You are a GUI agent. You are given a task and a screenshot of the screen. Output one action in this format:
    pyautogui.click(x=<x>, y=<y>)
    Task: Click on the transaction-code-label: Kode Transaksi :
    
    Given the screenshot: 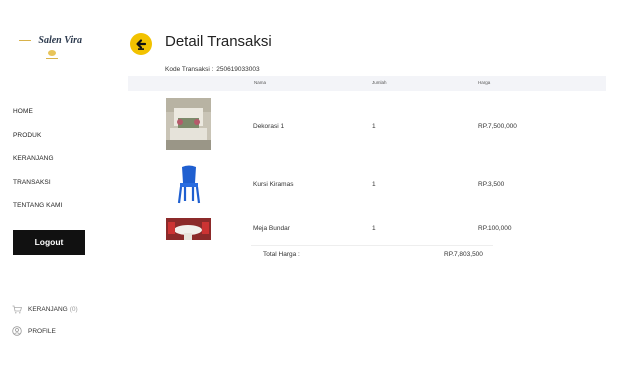 What is the action you would take?
    pyautogui.click(x=189, y=69)
    